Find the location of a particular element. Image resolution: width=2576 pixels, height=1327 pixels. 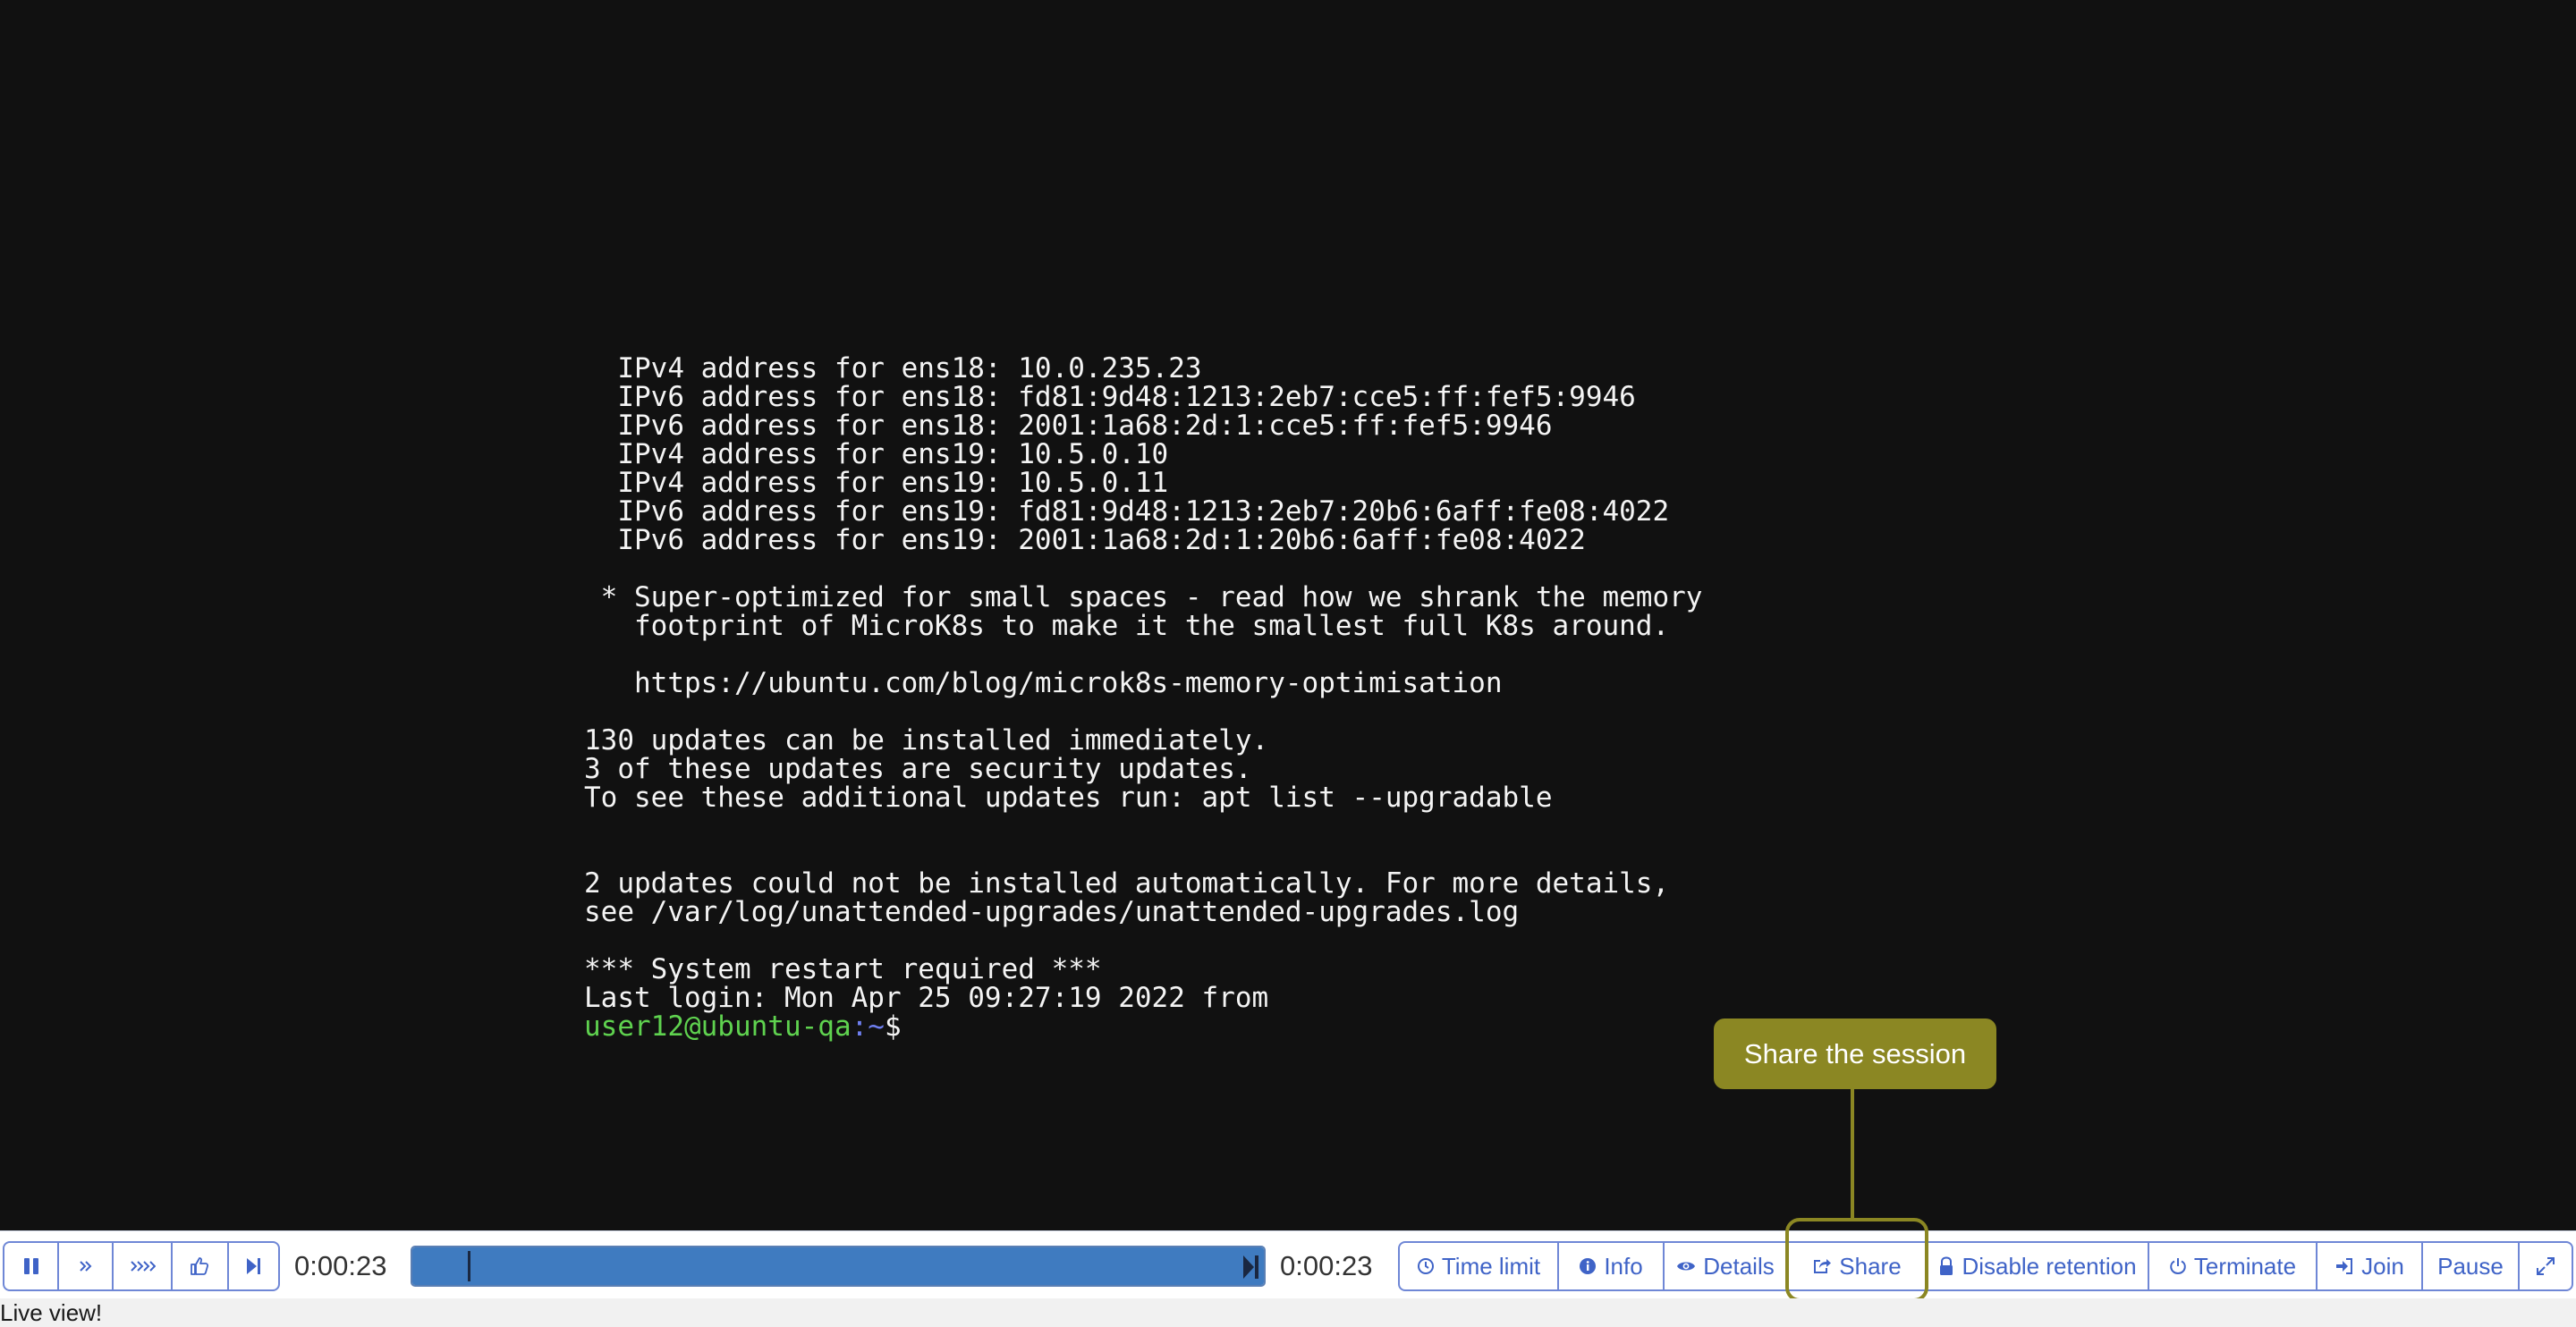

fullscreen-button is located at coordinates (2546, 1266).